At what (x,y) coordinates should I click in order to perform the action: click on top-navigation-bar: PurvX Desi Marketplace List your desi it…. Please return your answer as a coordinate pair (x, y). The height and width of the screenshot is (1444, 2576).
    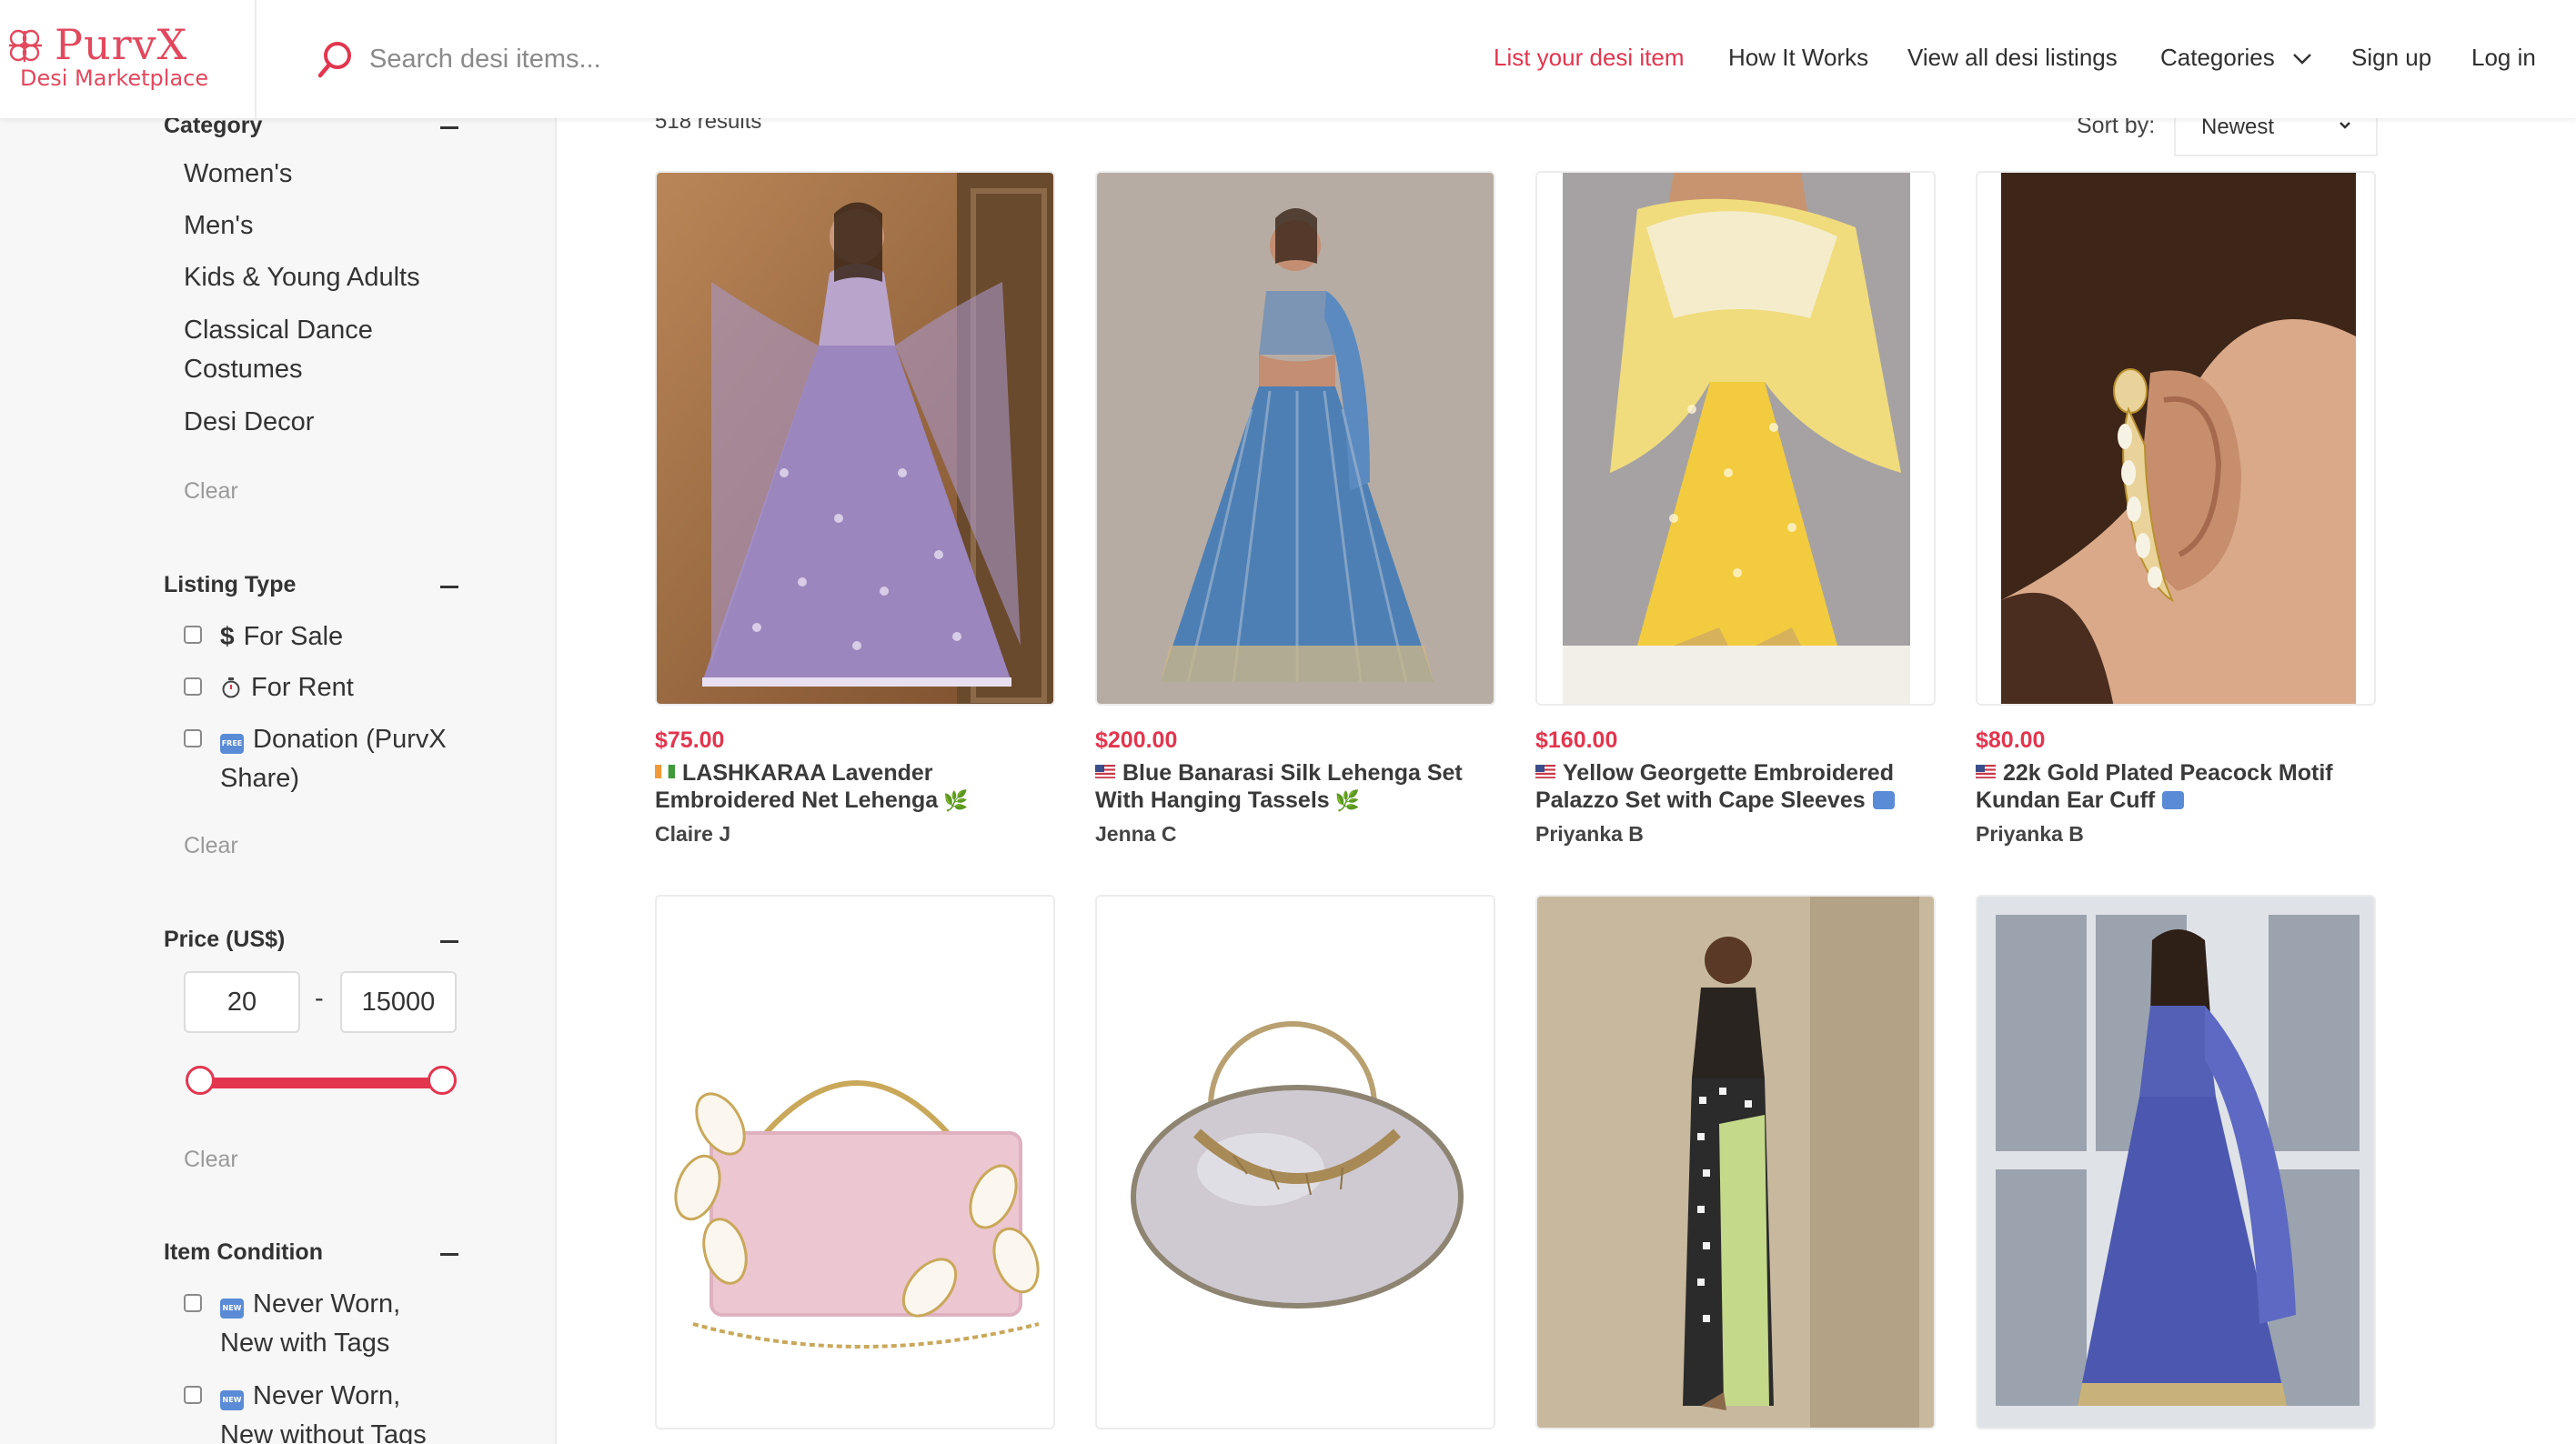
    Looking at the image, I should click on (1288, 59).